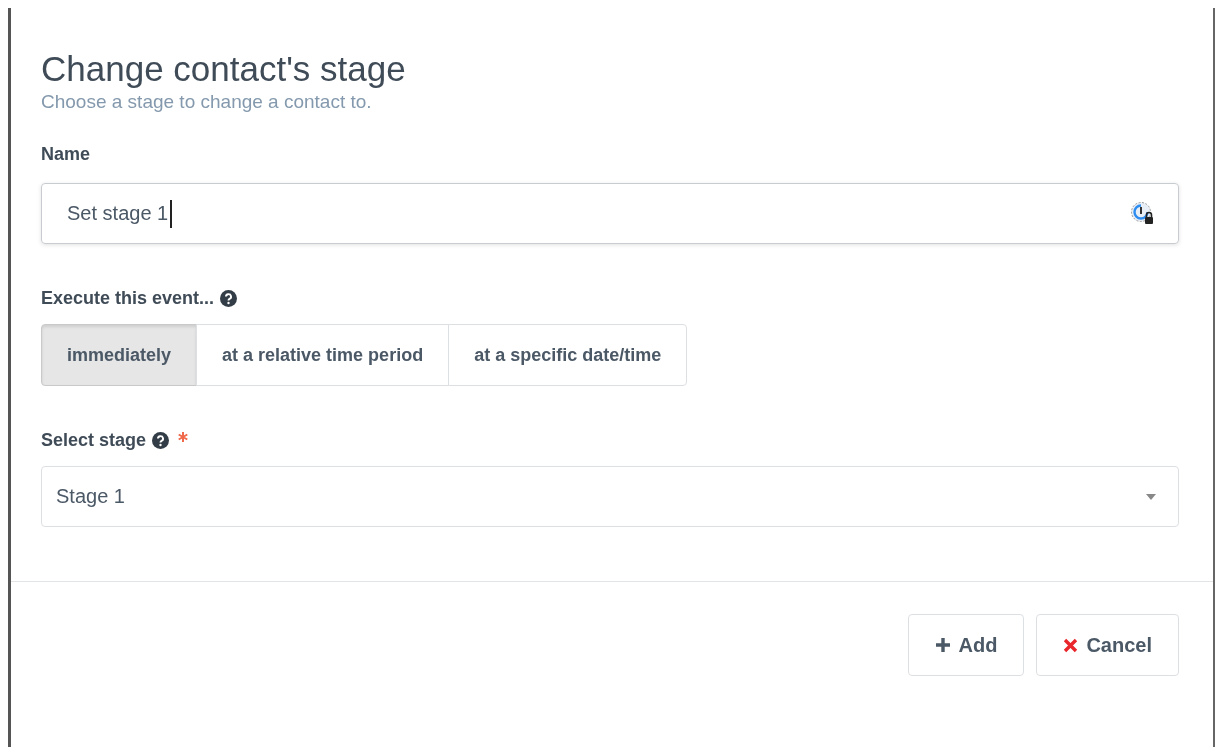  I want to click on dialog-subtitle: Choose a stage to change a contact to., so click(207, 102).